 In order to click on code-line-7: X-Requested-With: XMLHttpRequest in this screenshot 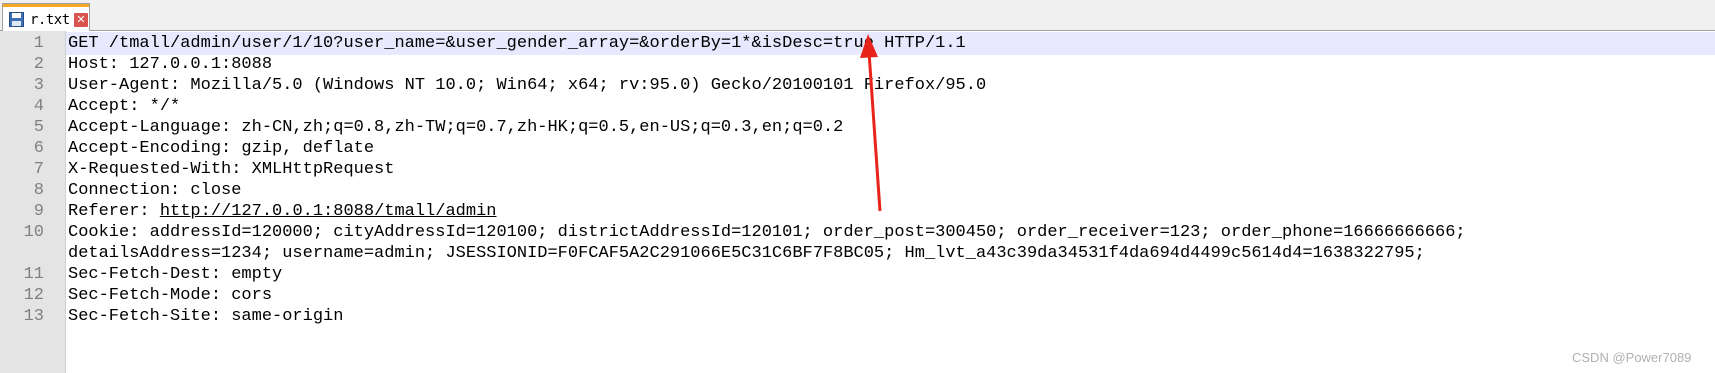, I will do `click(231, 169)`.